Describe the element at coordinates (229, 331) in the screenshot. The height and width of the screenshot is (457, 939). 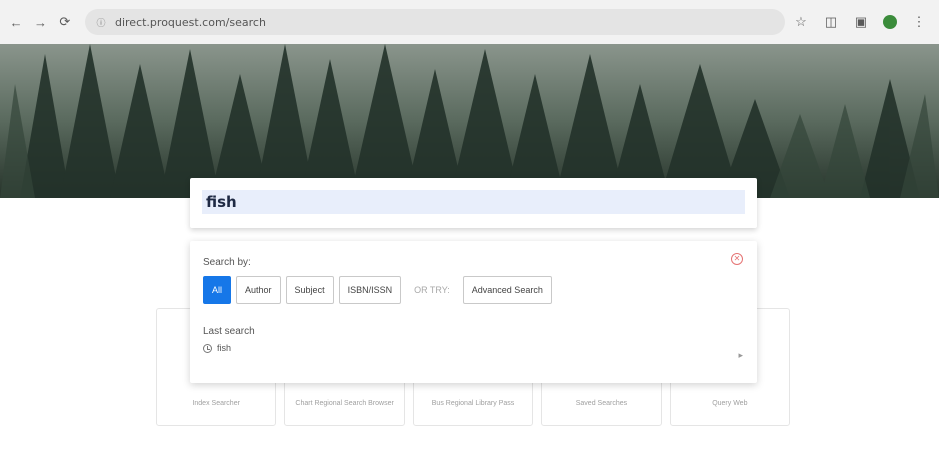
I see `last-search-label: Last search` at that location.